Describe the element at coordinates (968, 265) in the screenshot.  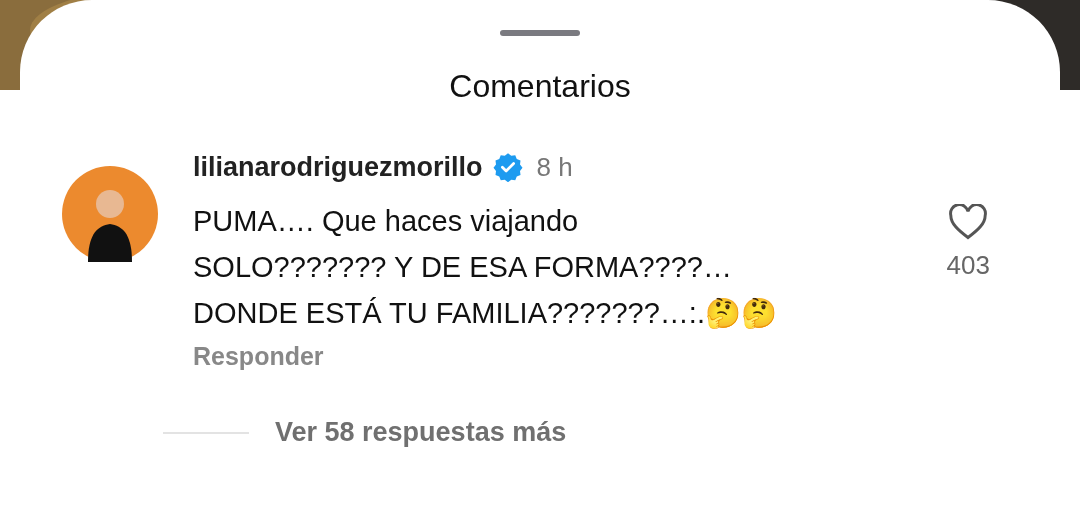
I see `like-count: 403` at that location.